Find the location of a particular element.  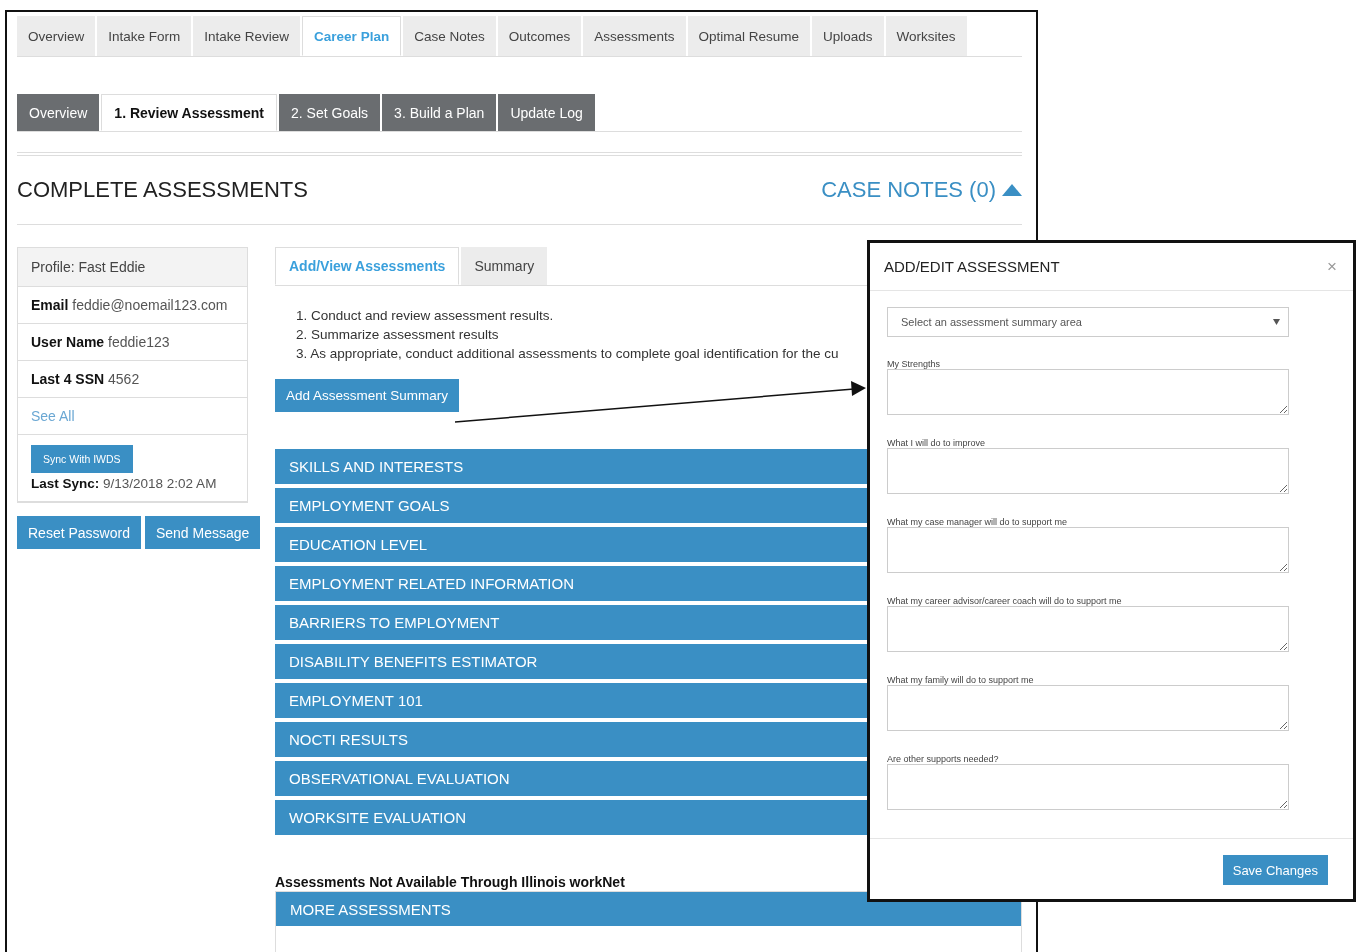

field-label: Are other supports needed? is located at coordinates (943, 759).